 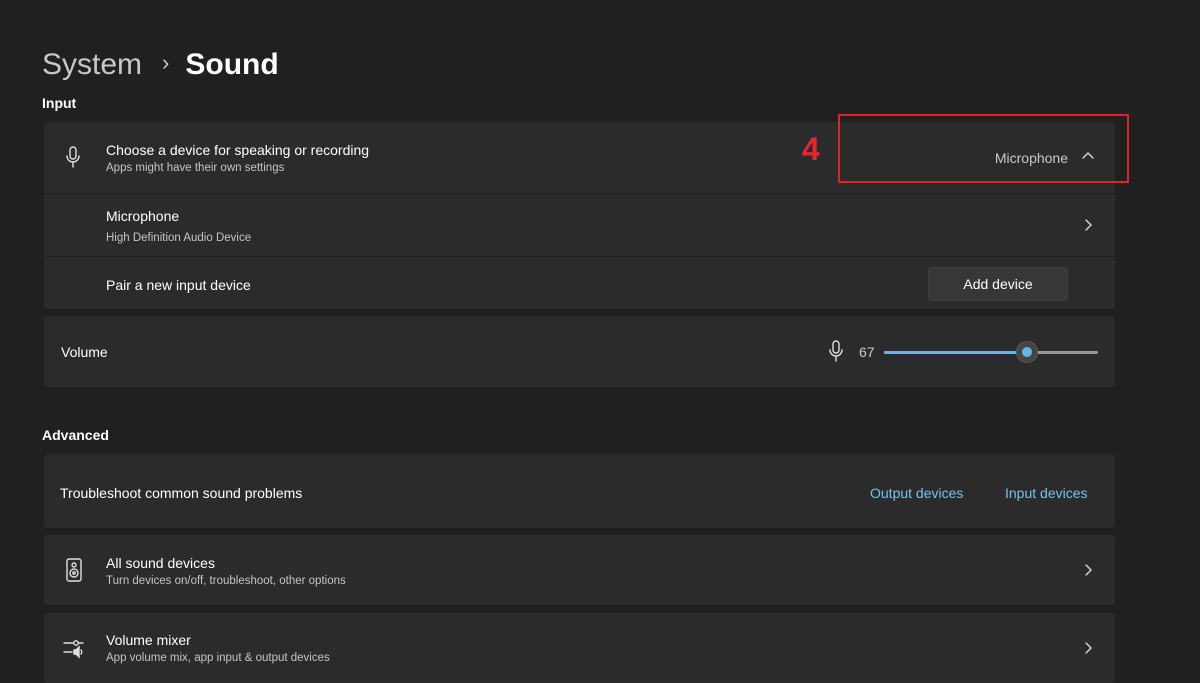 I want to click on microphone-icon, so click(x=73, y=160).